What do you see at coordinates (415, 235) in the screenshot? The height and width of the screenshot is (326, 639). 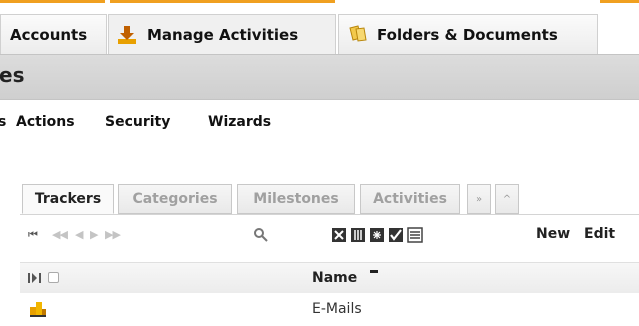 I see `list-view-icon` at bounding box center [415, 235].